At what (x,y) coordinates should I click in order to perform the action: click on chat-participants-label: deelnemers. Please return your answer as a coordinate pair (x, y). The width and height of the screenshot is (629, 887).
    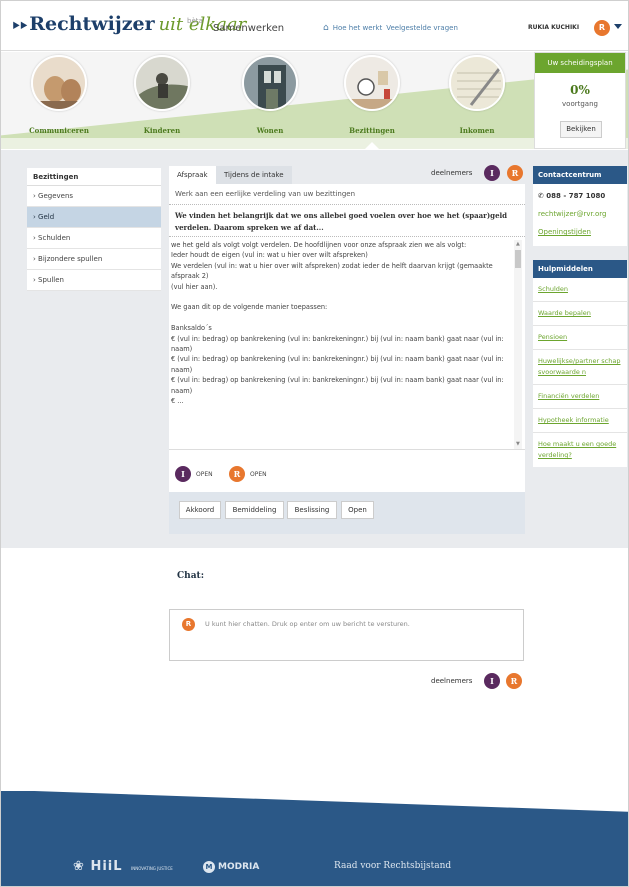
    Looking at the image, I should click on (452, 681).